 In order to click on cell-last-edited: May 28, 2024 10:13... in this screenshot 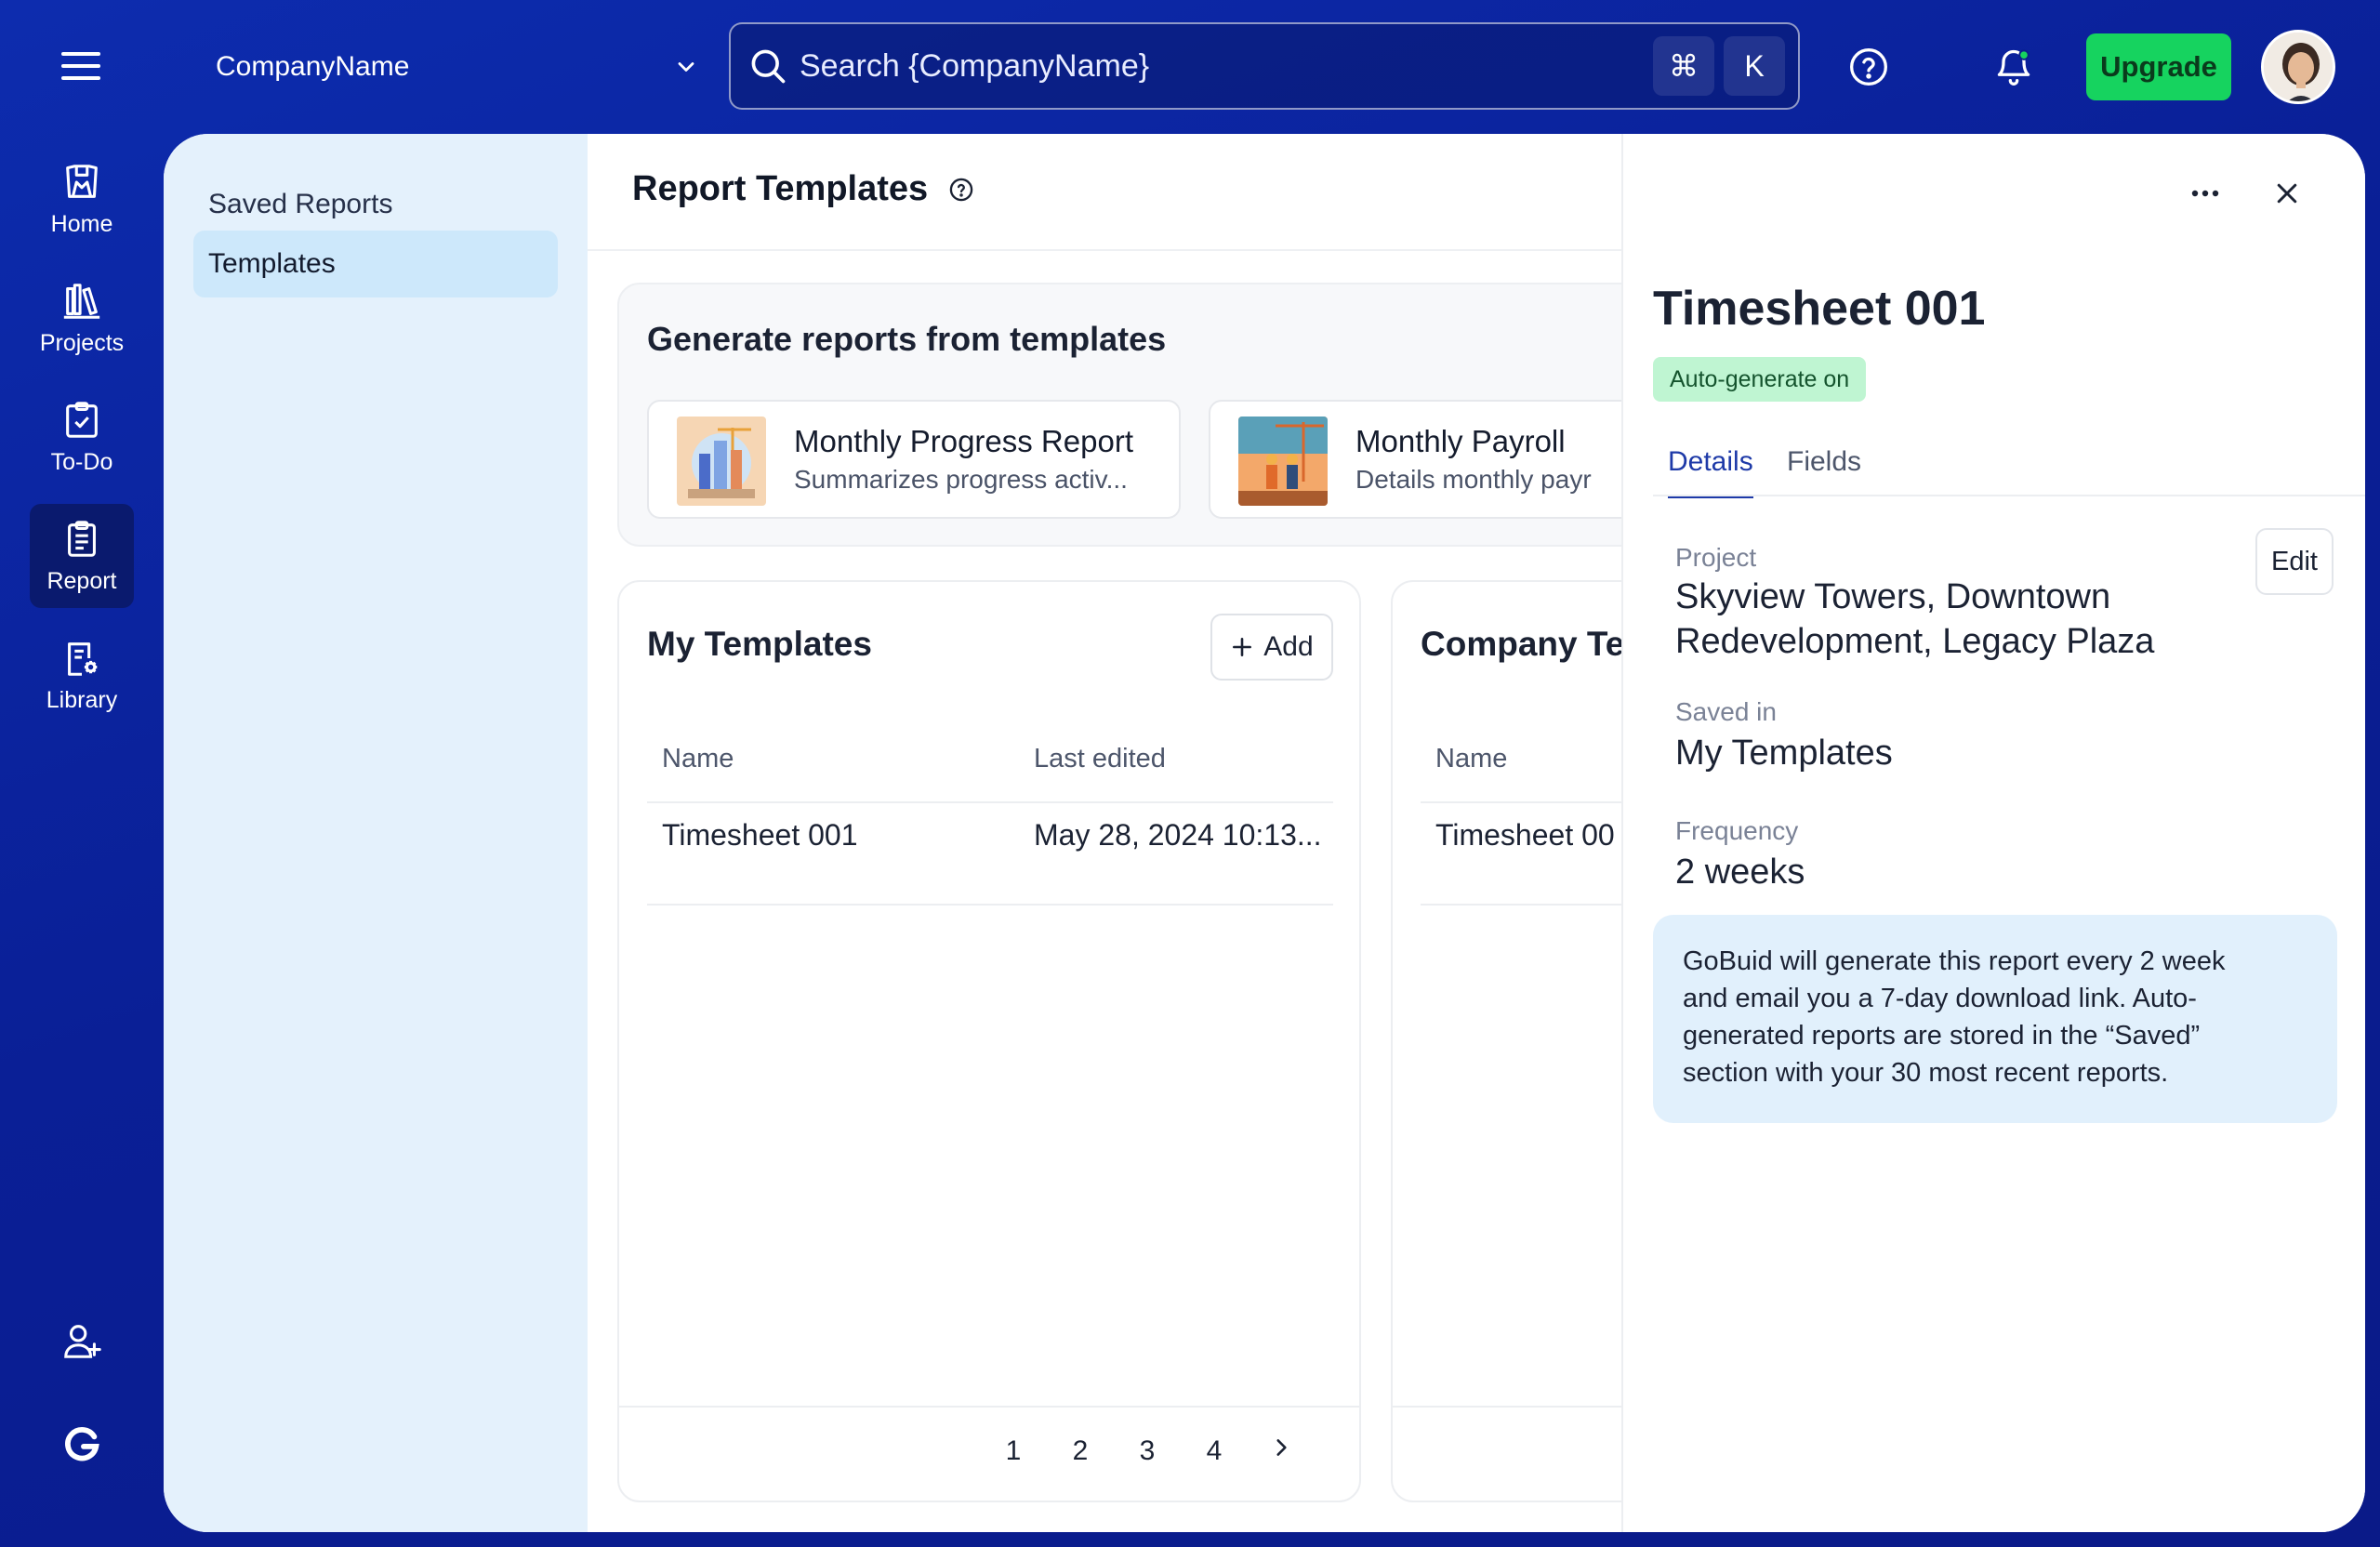, I will do `click(1178, 835)`.